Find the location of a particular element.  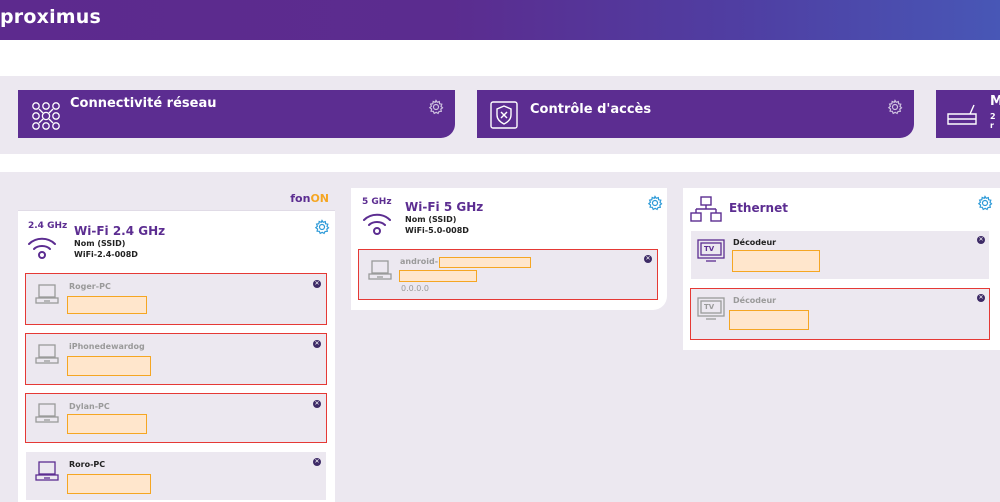

shield-icon is located at coordinates (504, 117).